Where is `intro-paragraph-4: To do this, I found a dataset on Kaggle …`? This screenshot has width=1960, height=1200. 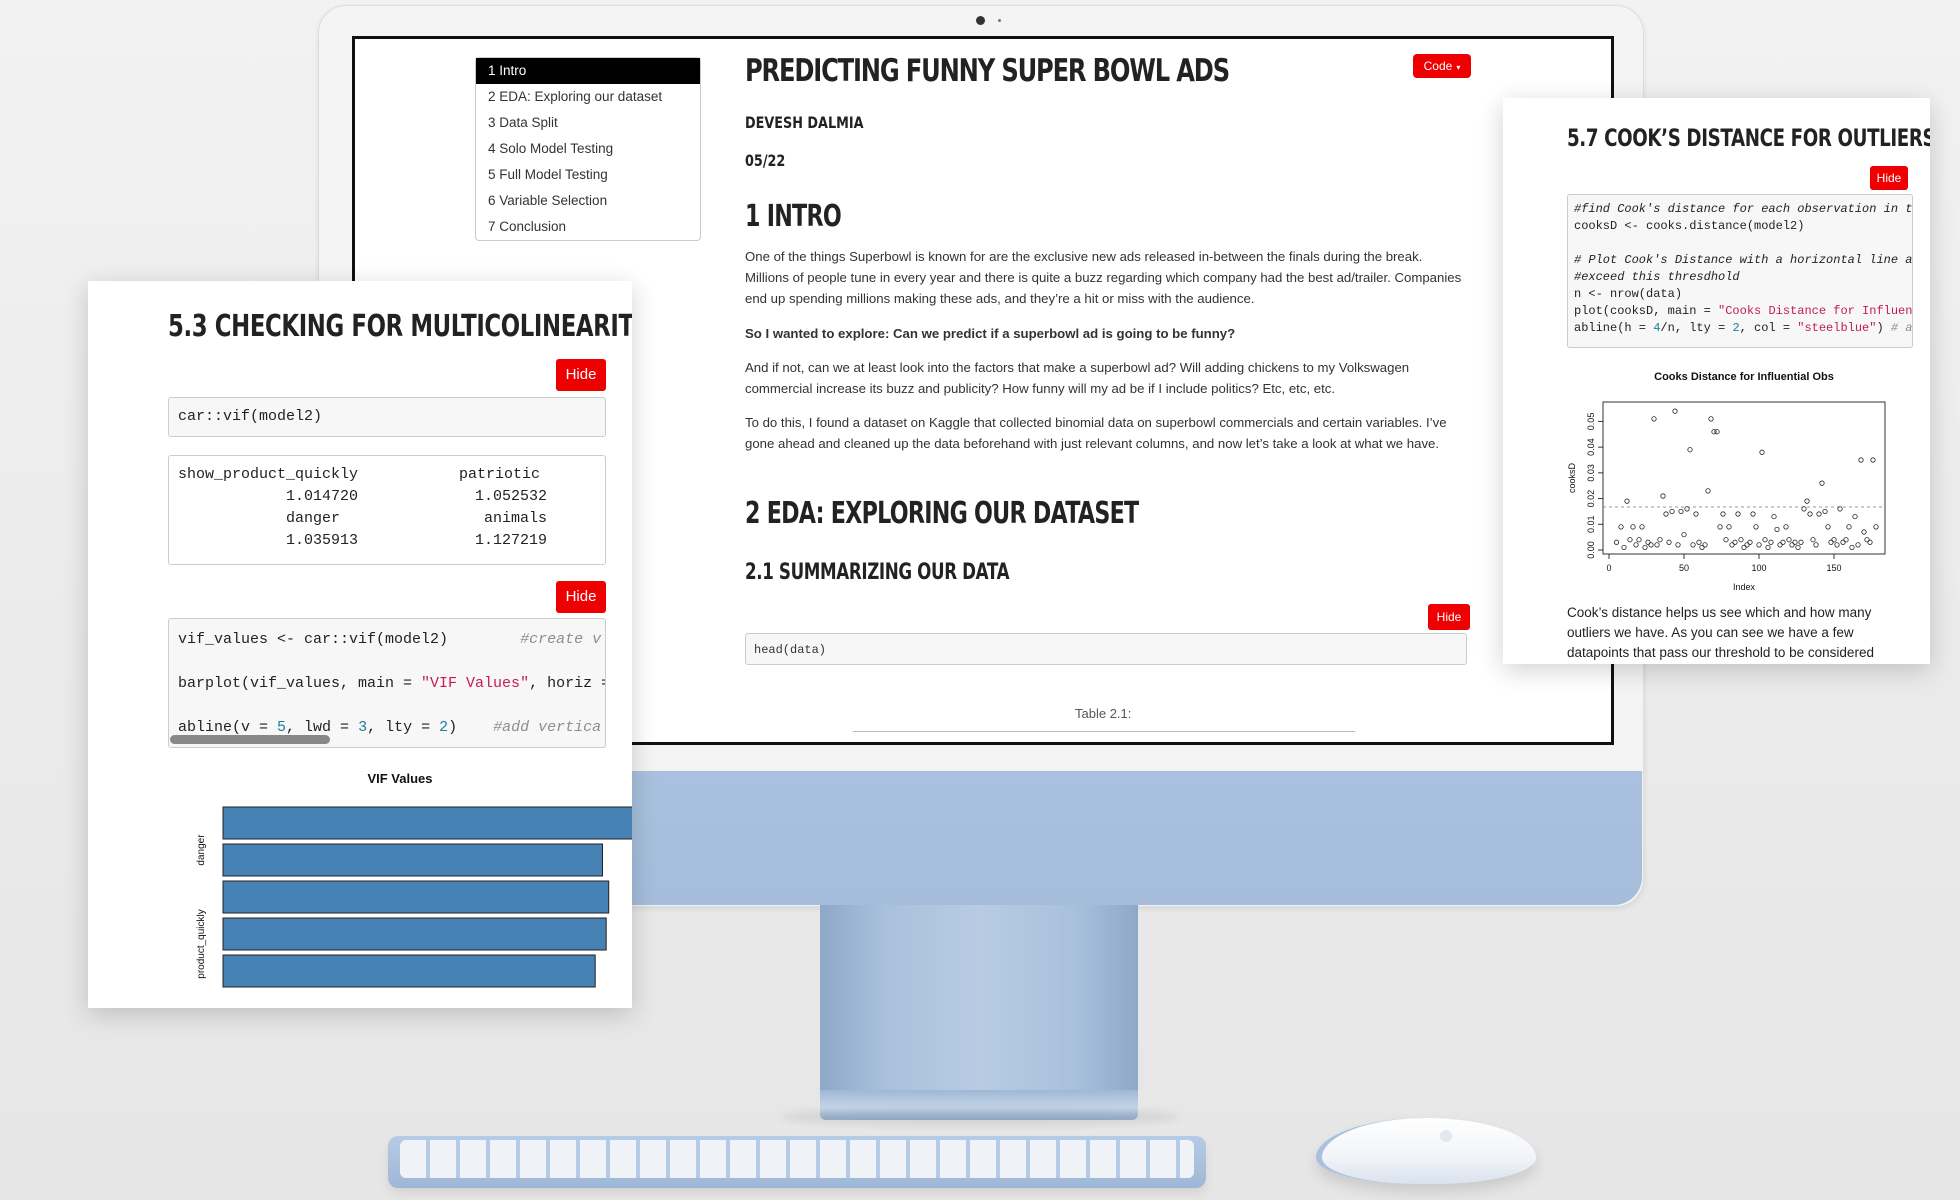
intro-paragraph-4: To do this, I found a dataset on Kaggle … is located at coordinates (1096, 433).